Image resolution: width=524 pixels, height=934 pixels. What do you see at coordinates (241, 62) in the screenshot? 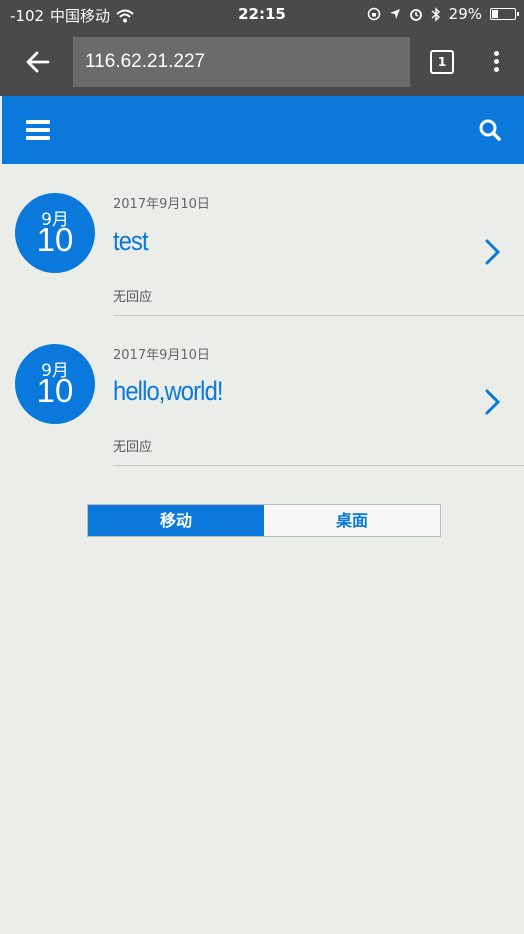
I see `url-bar: 116.62.21.227` at bounding box center [241, 62].